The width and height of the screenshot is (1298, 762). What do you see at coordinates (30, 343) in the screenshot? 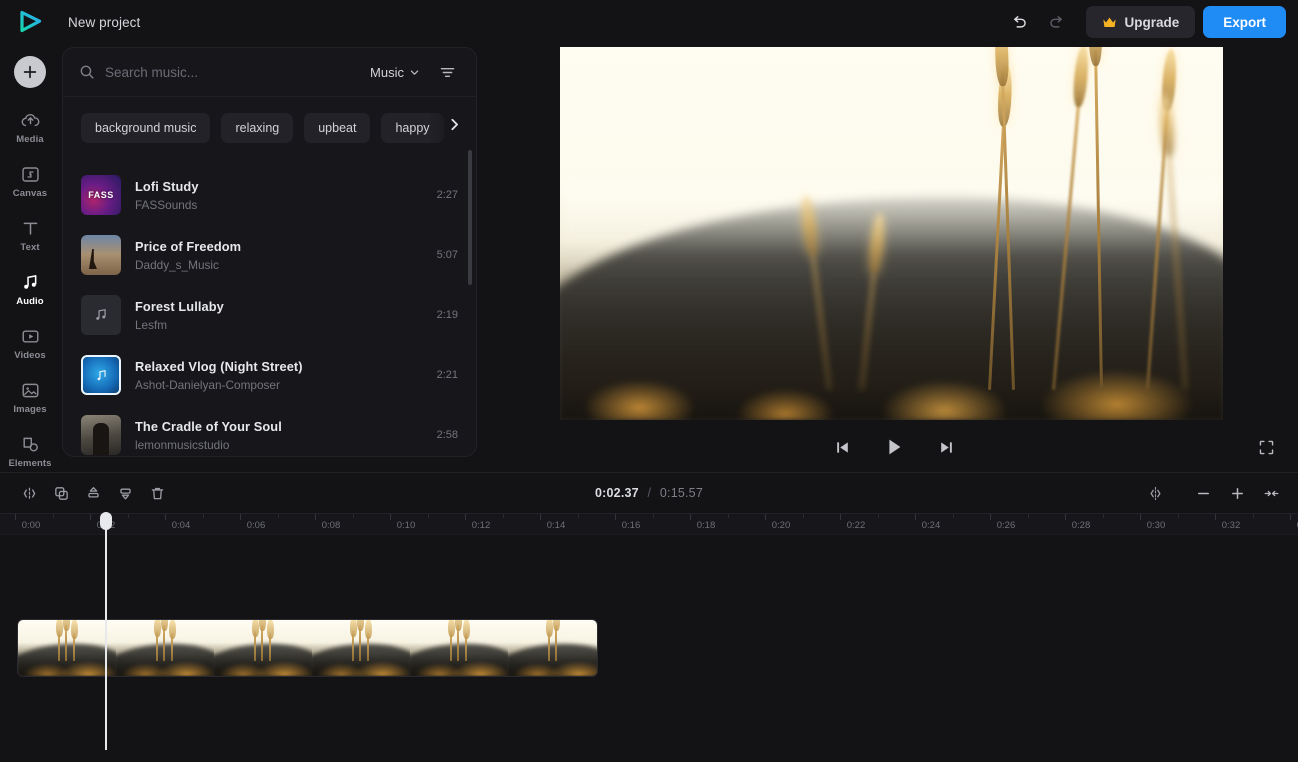
I see `sidebar-item-videos: Videos` at bounding box center [30, 343].